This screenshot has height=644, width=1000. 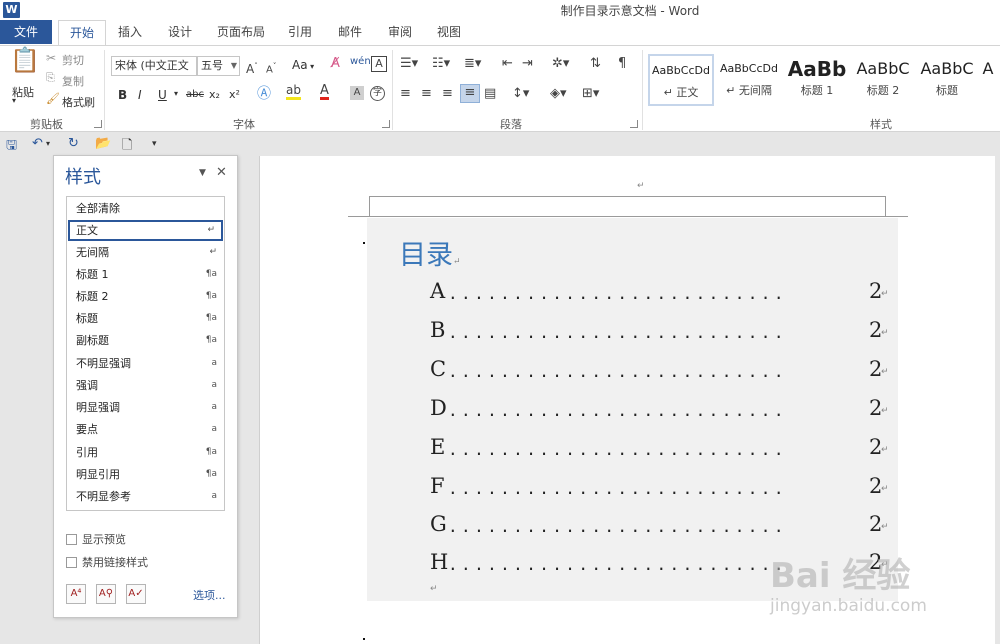 I want to click on open-folder-icon: 📂, so click(x=103, y=143).